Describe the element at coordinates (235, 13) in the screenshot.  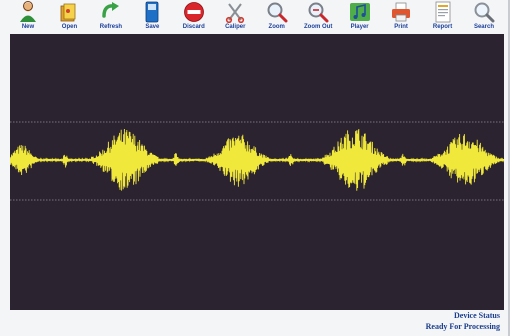
I see `caliper-scissors-icon` at that location.